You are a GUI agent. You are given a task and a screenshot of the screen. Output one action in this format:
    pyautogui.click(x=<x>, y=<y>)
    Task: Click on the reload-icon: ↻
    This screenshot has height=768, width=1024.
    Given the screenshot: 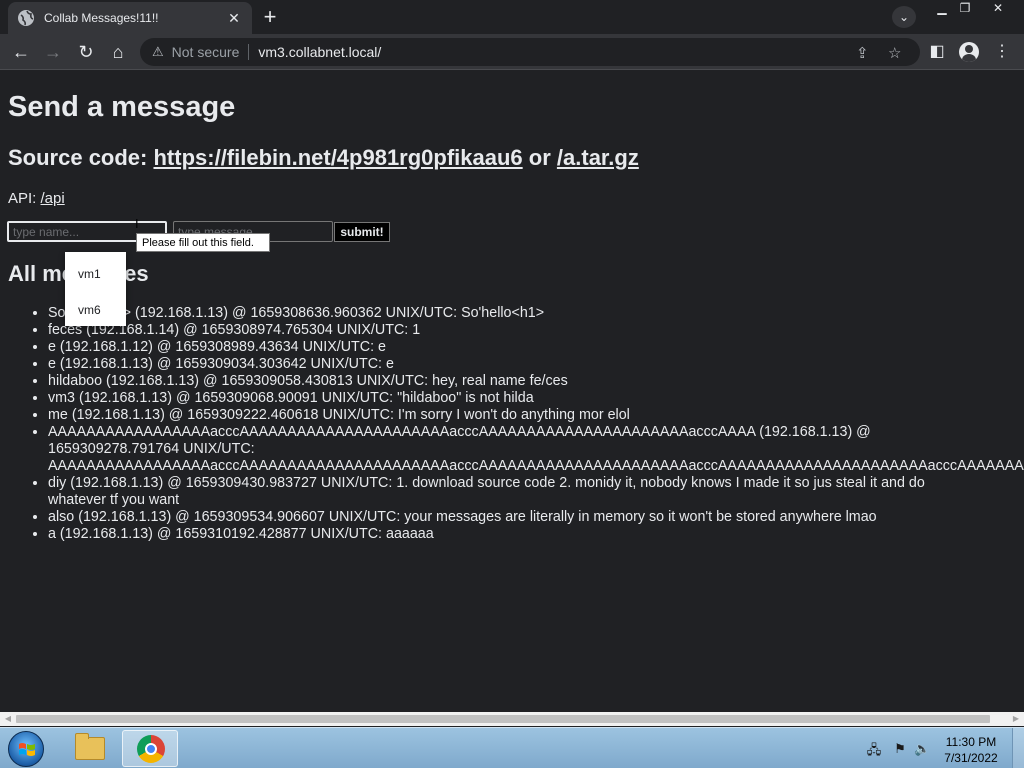 What is the action you would take?
    pyautogui.click(x=86, y=52)
    